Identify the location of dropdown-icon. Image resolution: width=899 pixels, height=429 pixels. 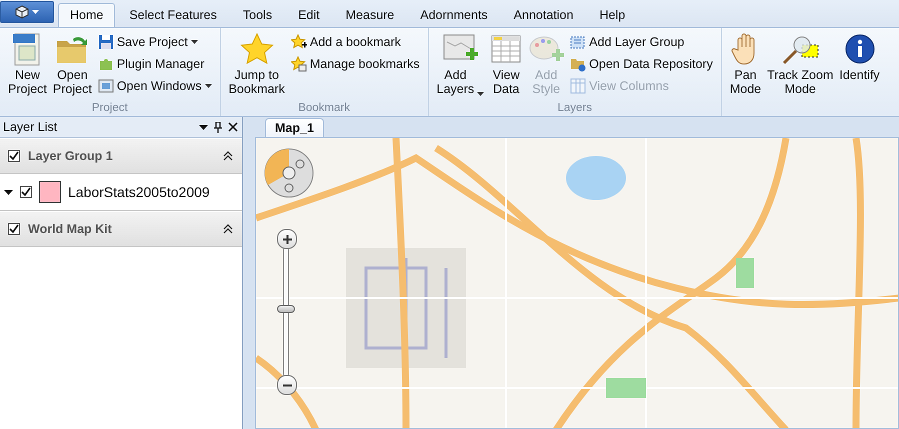
(203, 127).